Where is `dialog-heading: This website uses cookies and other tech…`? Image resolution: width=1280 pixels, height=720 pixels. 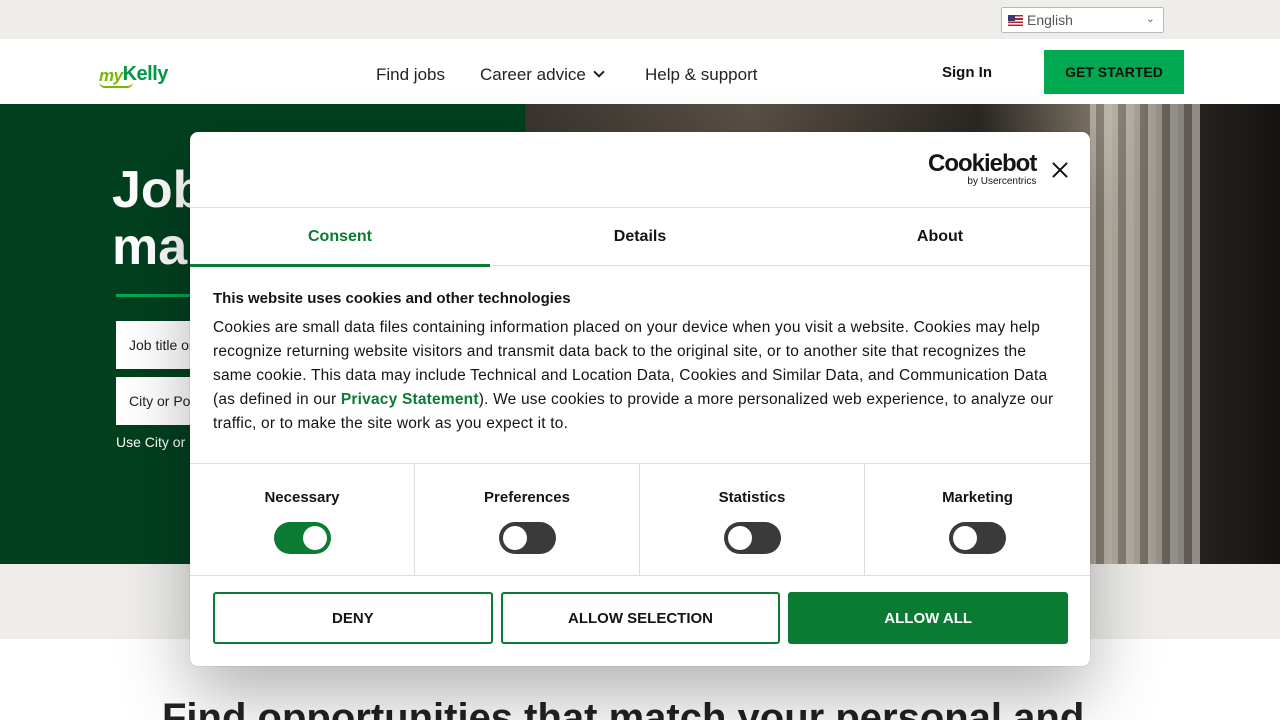 dialog-heading: This website uses cookies and other tech… is located at coordinates (392, 298).